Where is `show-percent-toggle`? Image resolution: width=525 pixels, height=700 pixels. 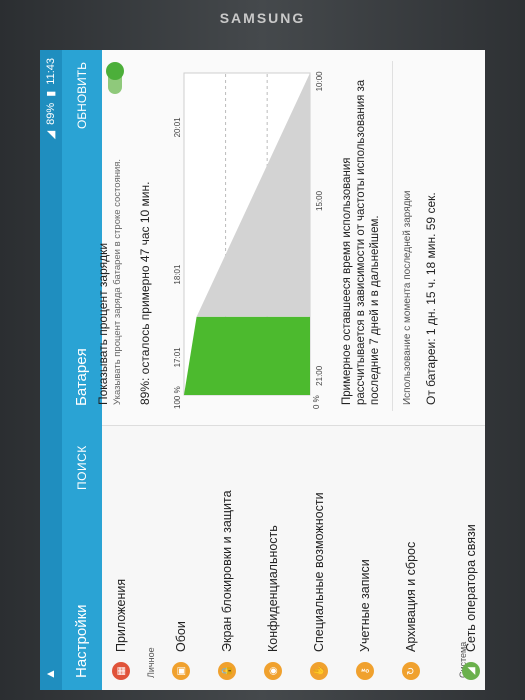
show-percent-toggle is located at coordinates (115, 79).